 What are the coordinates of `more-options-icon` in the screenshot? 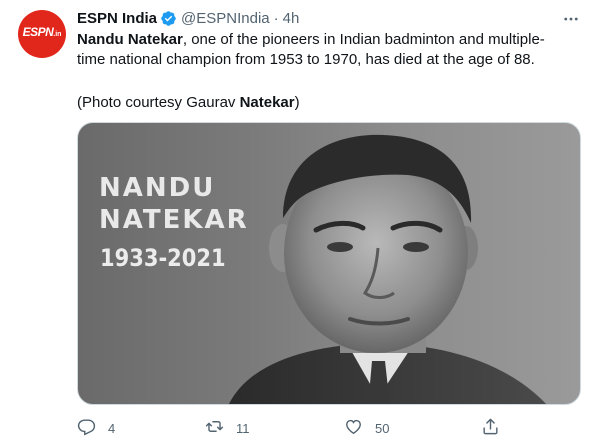 It's located at (571, 19).